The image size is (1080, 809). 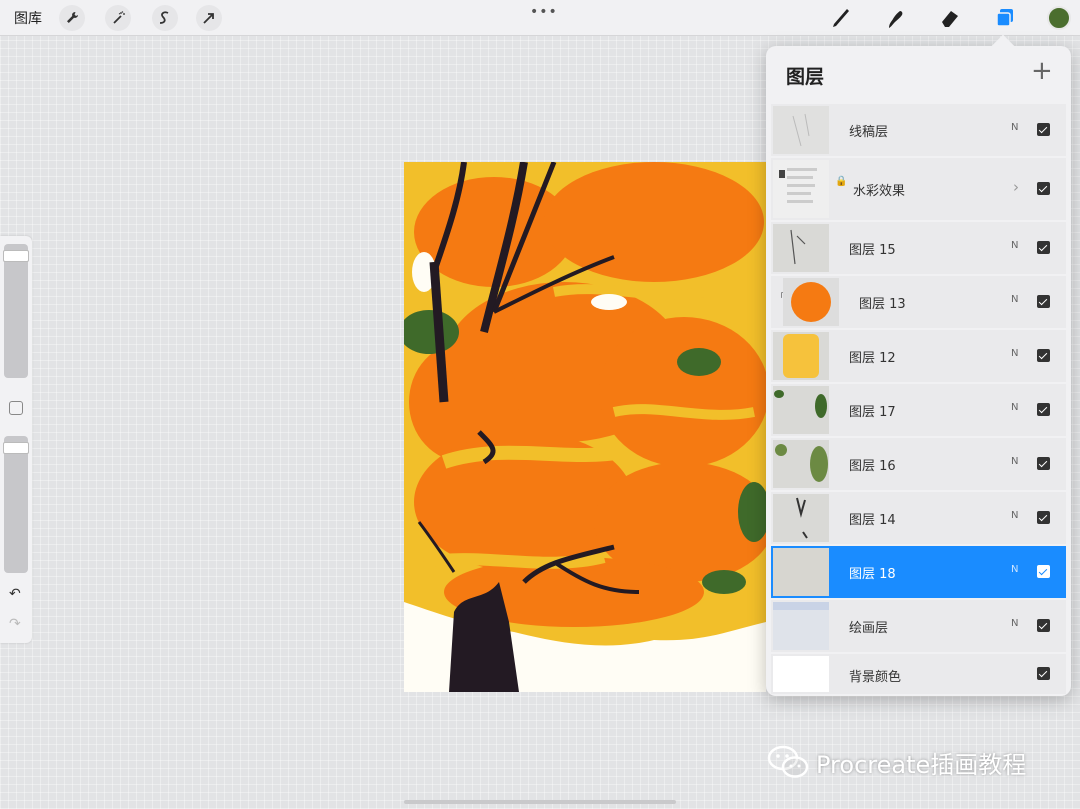 I want to click on lock-icon: 🔒, so click(x=841, y=181).